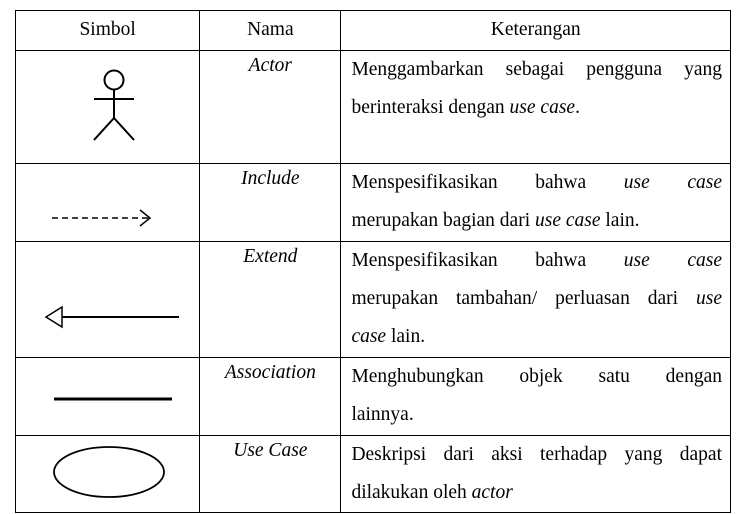  I want to click on description-line: Deskripsi dari aksi terhadap yang dapat, so click(536, 454).